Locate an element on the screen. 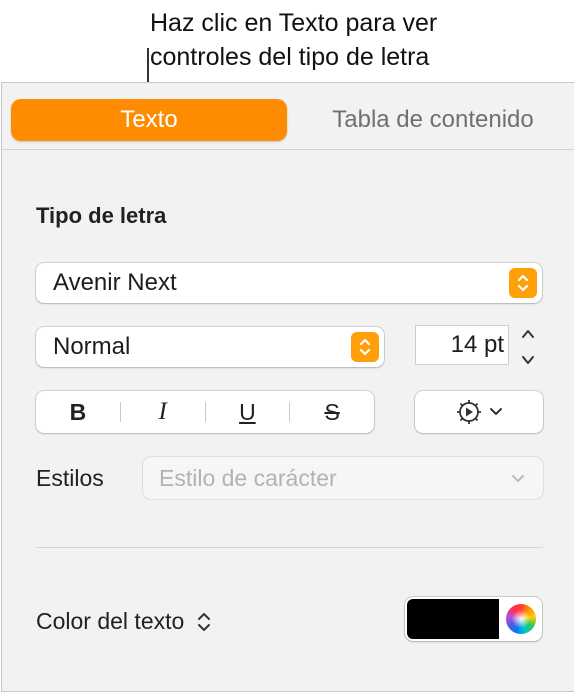  text-color-control: Color del texto is located at coordinates (124, 621).